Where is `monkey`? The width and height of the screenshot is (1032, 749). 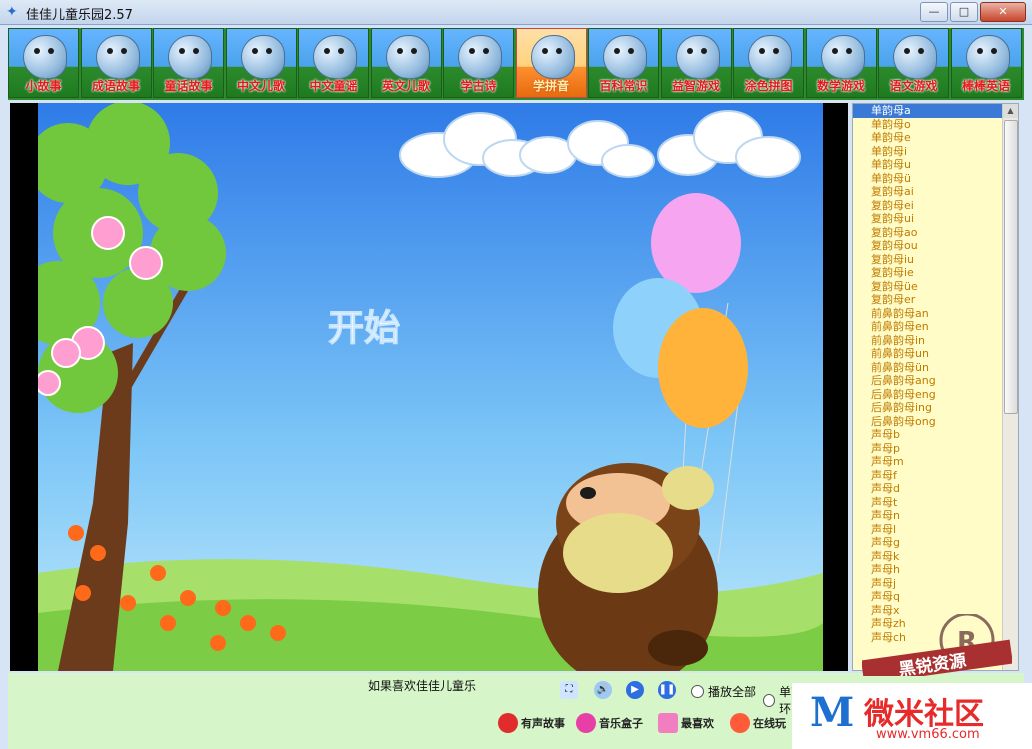 monkey is located at coordinates (628, 567).